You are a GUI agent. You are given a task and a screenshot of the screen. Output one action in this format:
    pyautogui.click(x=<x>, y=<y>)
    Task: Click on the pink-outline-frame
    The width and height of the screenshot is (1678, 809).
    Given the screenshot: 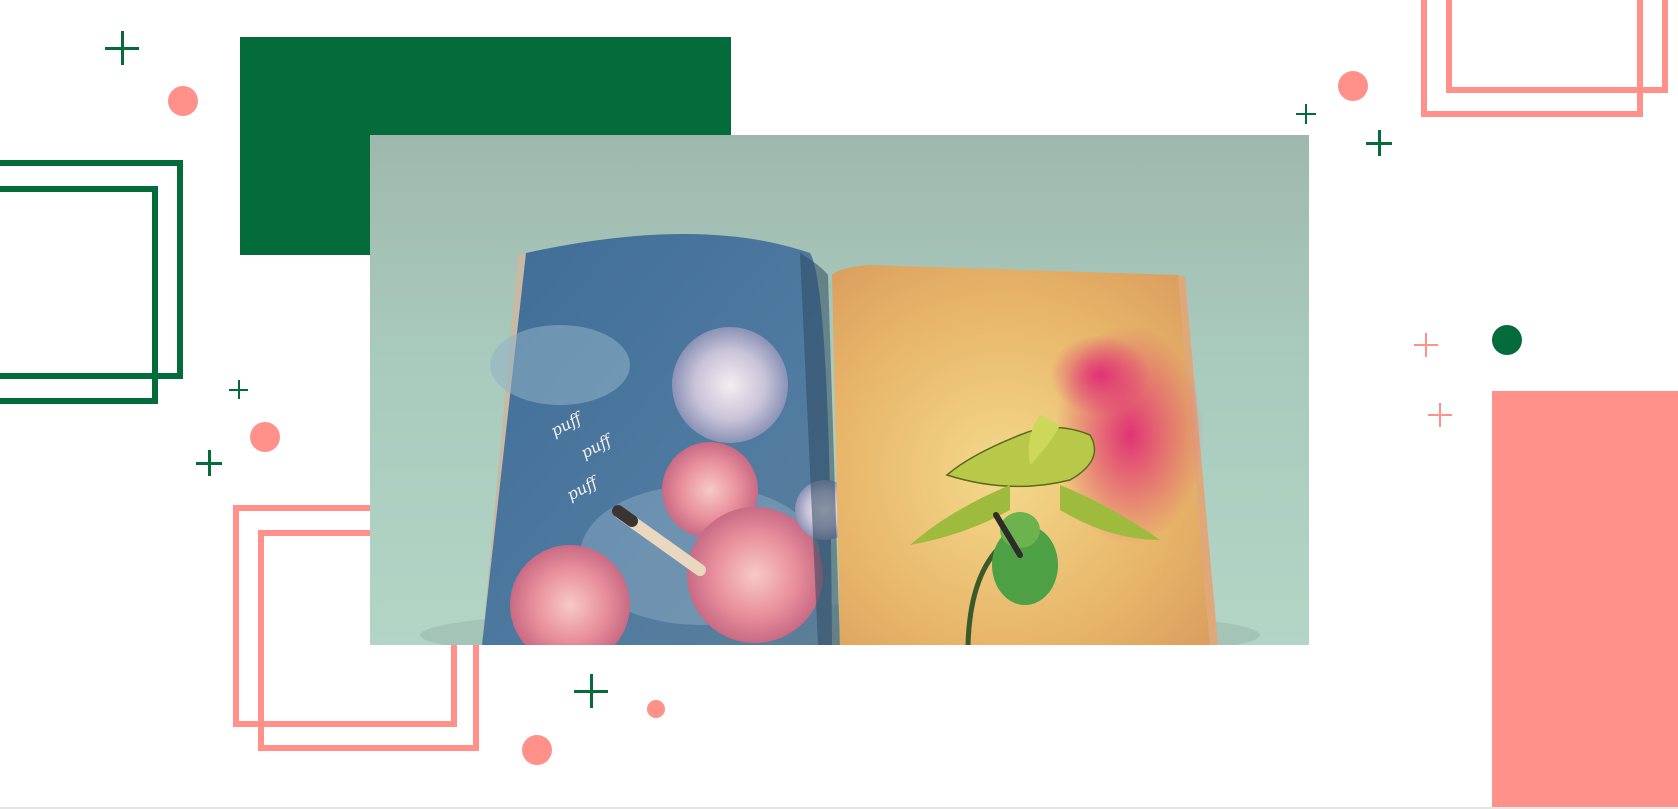 What is the action you would take?
    pyautogui.click(x=1557, y=46)
    